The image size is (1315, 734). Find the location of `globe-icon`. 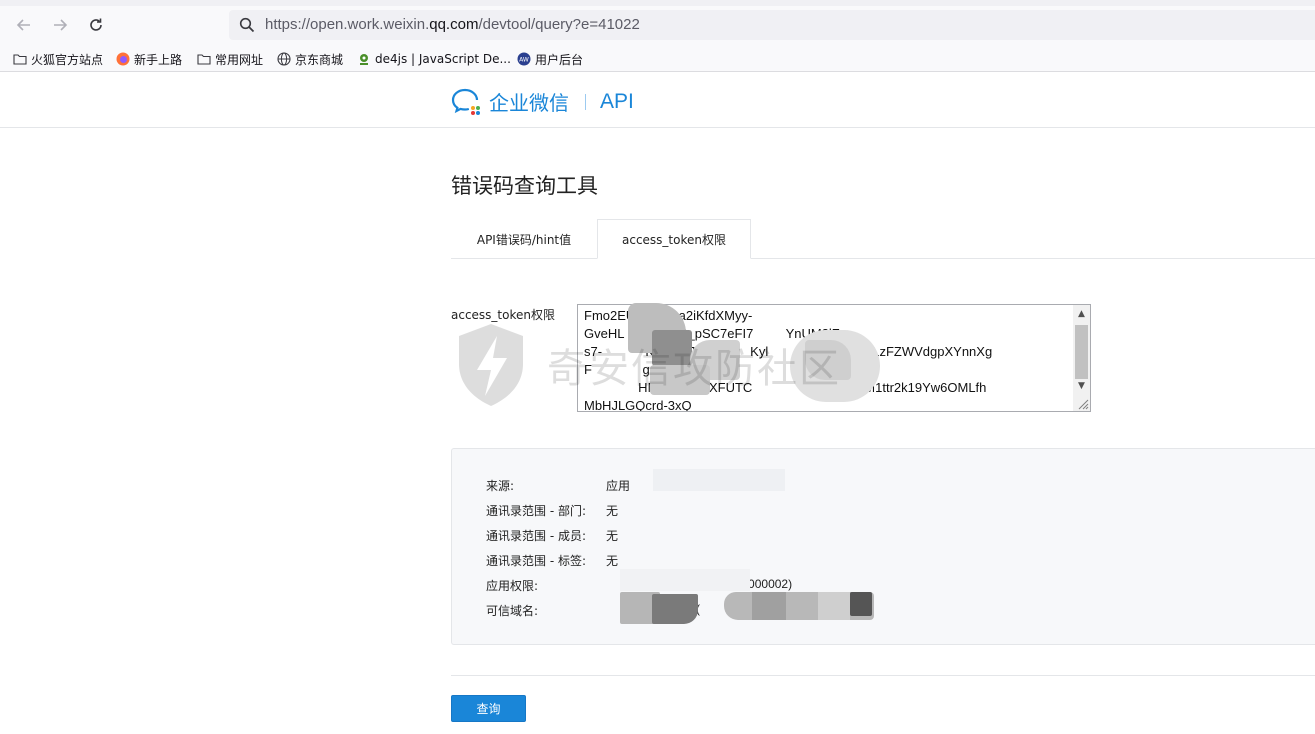

globe-icon is located at coordinates (284, 59).